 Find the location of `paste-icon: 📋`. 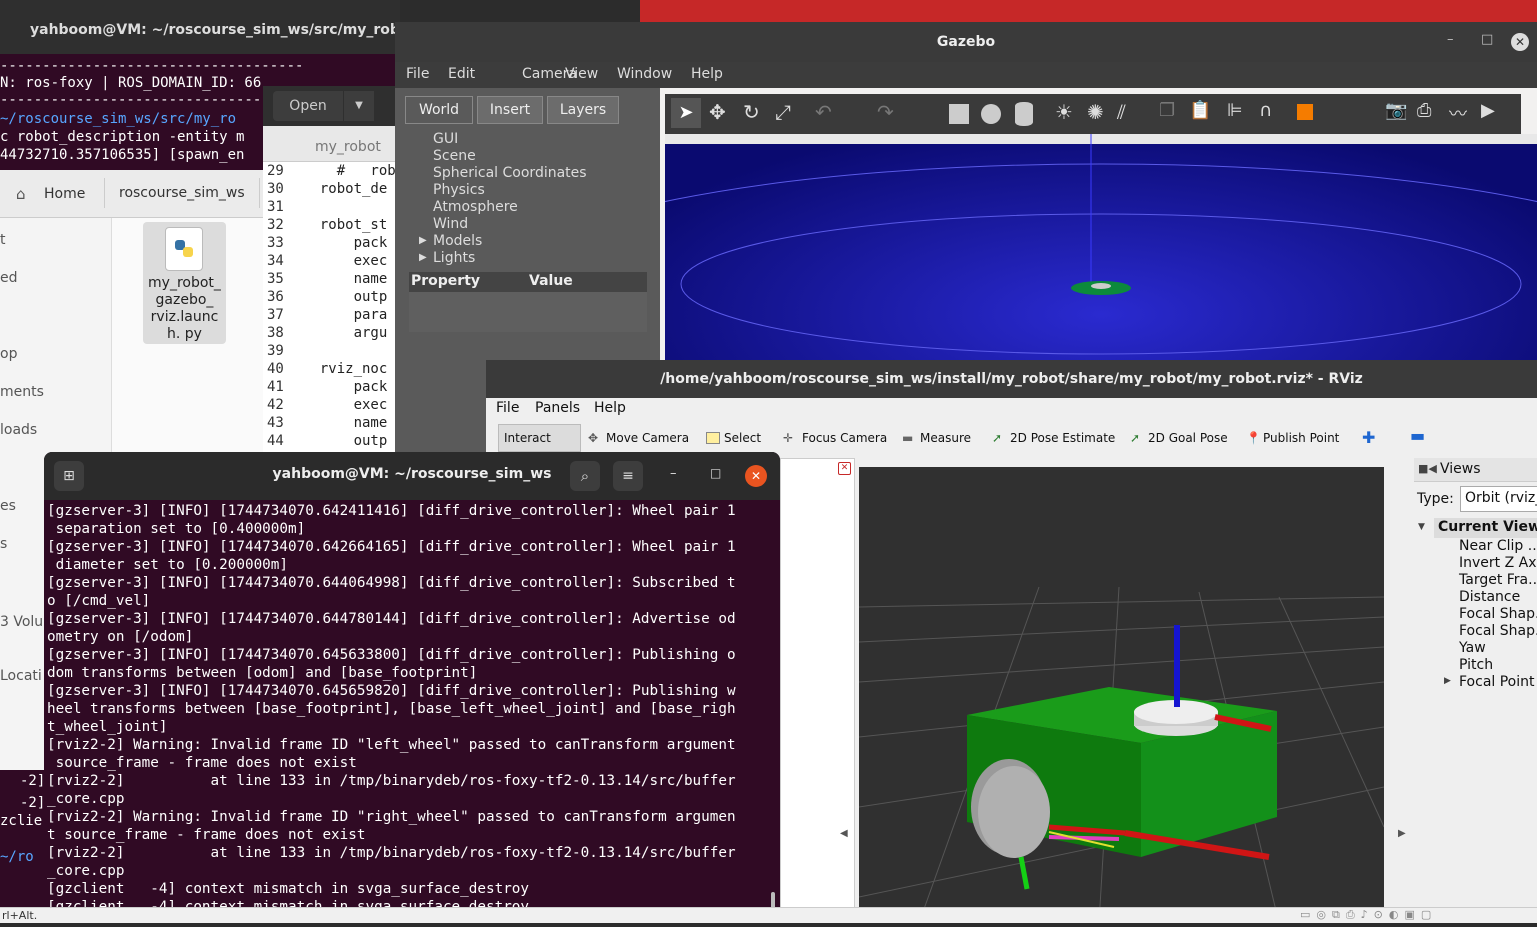

paste-icon: 📋 is located at coordinates (1200, 110).